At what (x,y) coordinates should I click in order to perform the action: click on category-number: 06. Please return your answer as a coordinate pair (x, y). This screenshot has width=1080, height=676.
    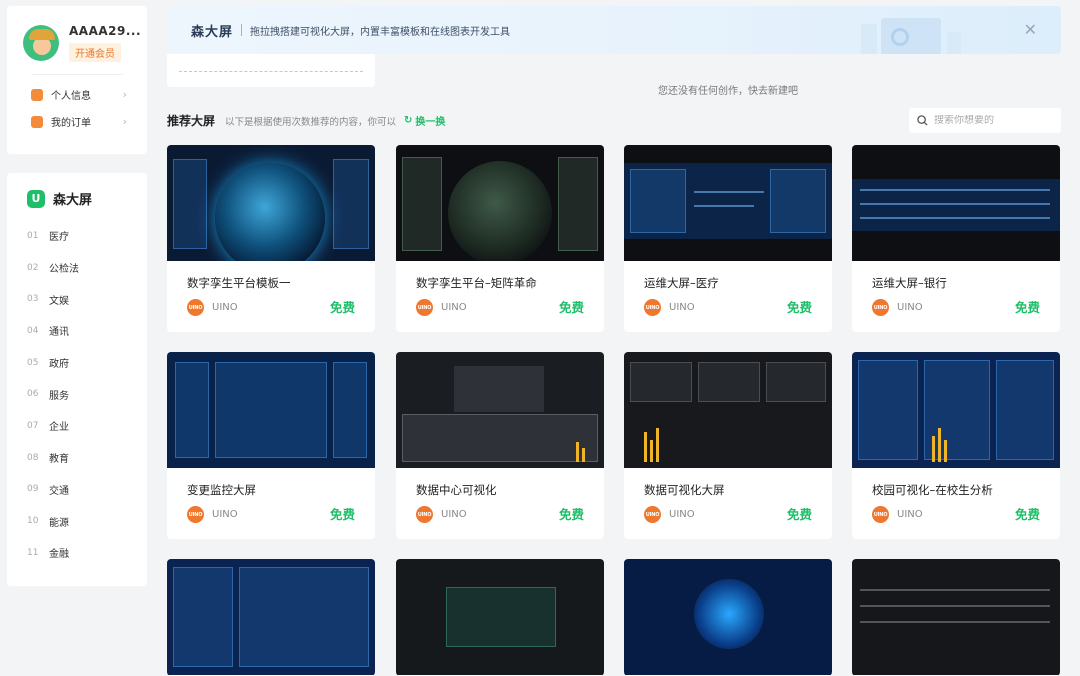
    Looking at the image, I should click on (33, 394).